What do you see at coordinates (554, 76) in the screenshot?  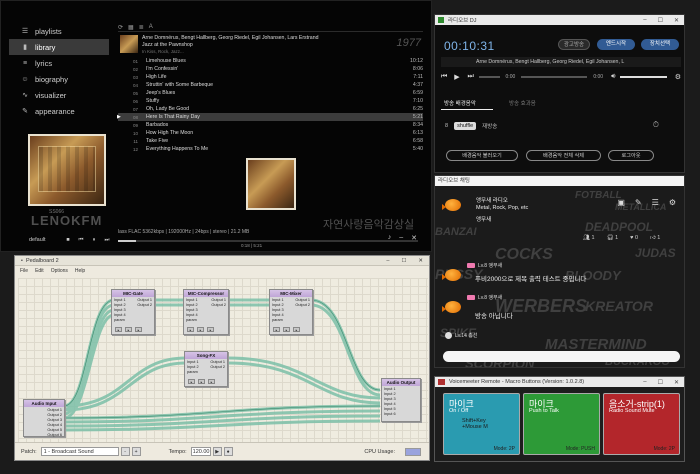 I see `track-bar` at bounding box center [554, 76].